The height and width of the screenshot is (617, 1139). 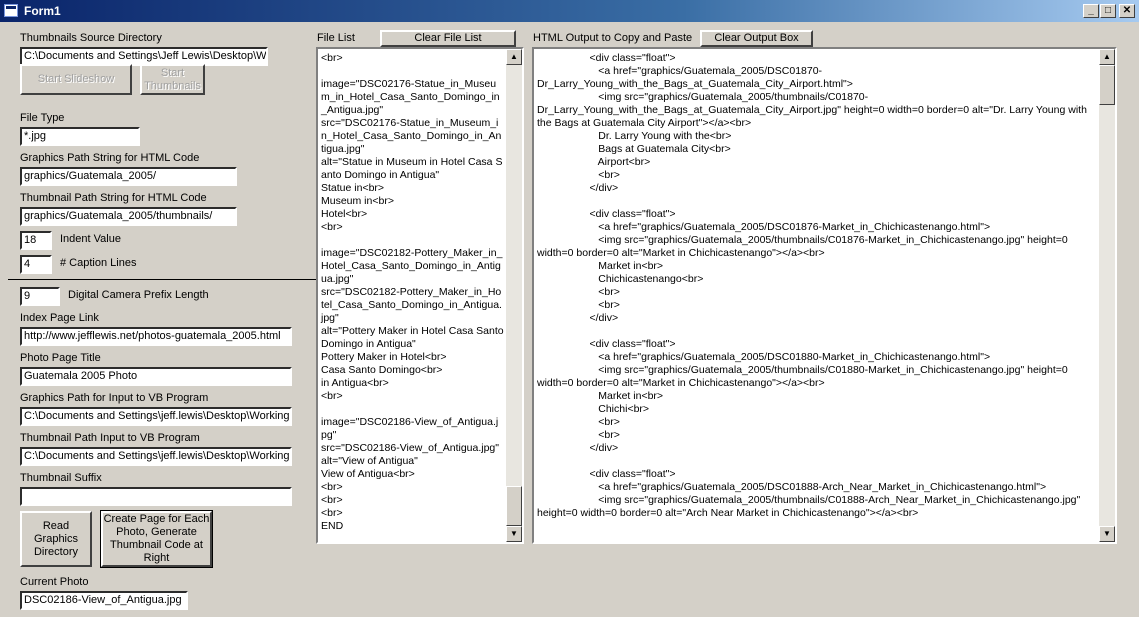 I want to click on caption-lines-label: # Caption Lines, so click(x=98, y=263).